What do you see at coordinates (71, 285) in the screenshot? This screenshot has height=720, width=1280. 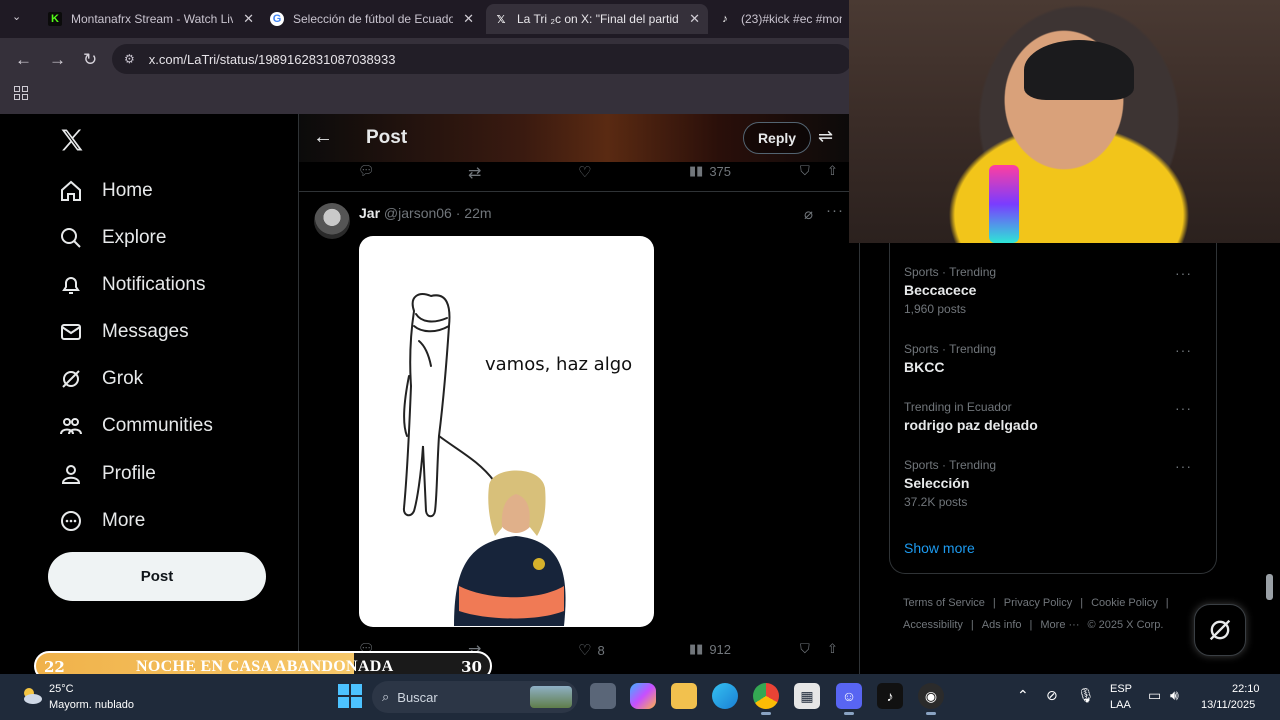 I see `bell-icon` at bounding box center [71, 285].